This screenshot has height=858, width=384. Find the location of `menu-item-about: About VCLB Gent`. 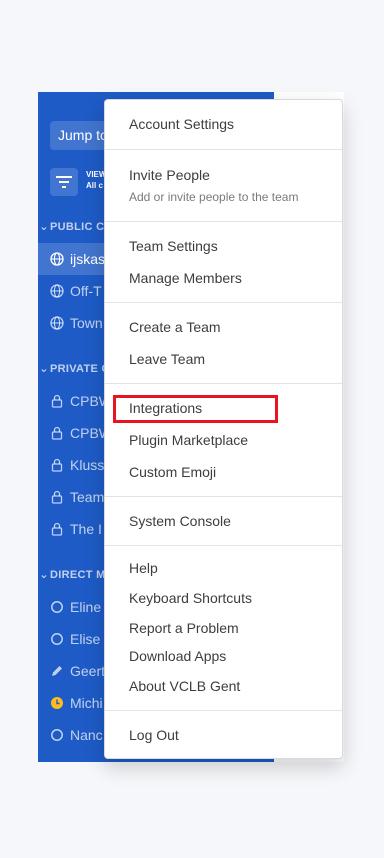

menu-item-about: About VCLB Gent is located at coordinates (184, 686).